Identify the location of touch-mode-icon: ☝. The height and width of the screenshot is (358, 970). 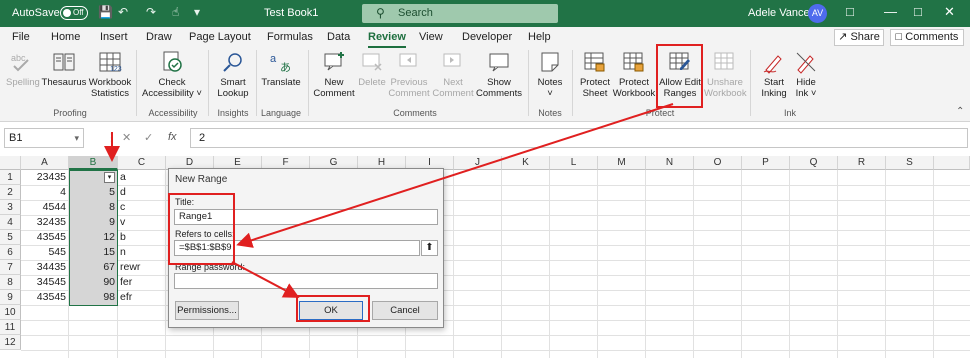
(175, 12).